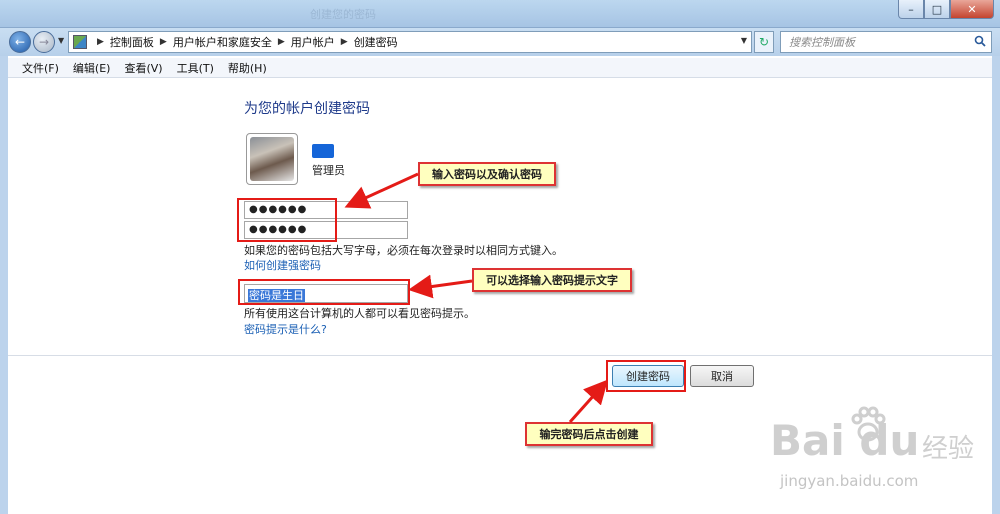 The height and width of the screenshot is (514, 1000). Describe the element at coordinates (143, 68) in the screenshot. I see `menu-view: 查看(V)` at that location.